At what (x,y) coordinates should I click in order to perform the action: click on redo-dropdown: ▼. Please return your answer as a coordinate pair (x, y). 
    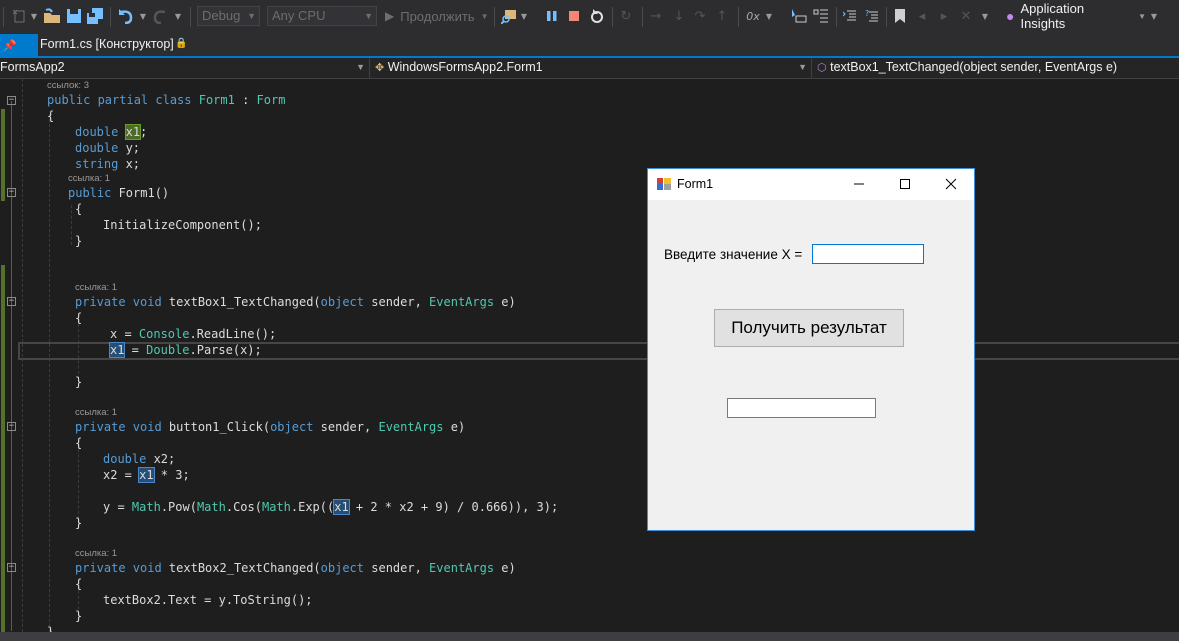
    Looking at the image, I should click on (178, 16).